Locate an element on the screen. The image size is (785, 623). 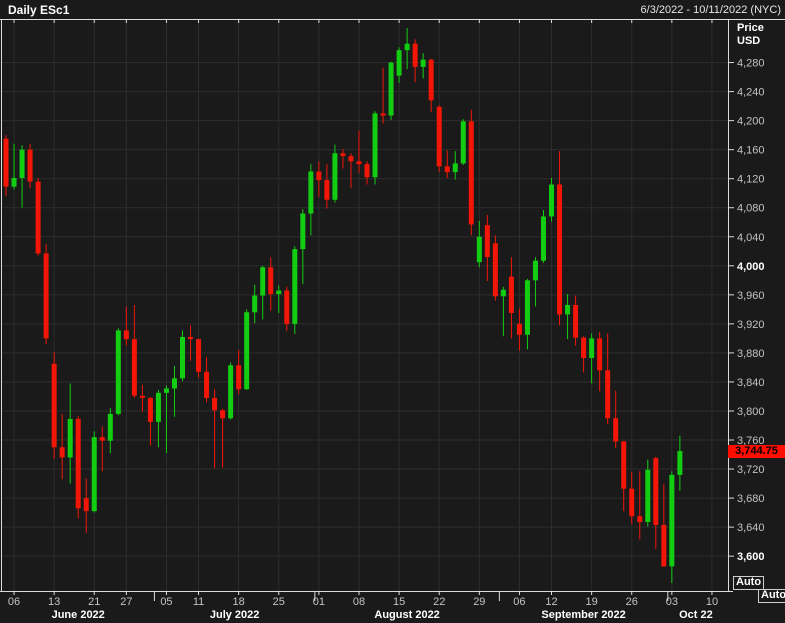
date-tick-label: 22 is located at coordinates (439, 602).